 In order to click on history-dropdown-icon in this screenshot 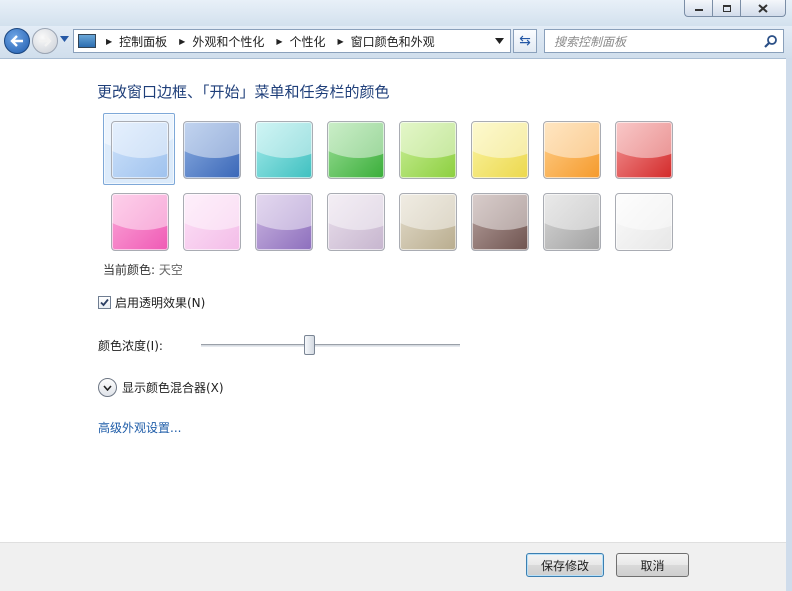, I will do `click(64, 39)`.